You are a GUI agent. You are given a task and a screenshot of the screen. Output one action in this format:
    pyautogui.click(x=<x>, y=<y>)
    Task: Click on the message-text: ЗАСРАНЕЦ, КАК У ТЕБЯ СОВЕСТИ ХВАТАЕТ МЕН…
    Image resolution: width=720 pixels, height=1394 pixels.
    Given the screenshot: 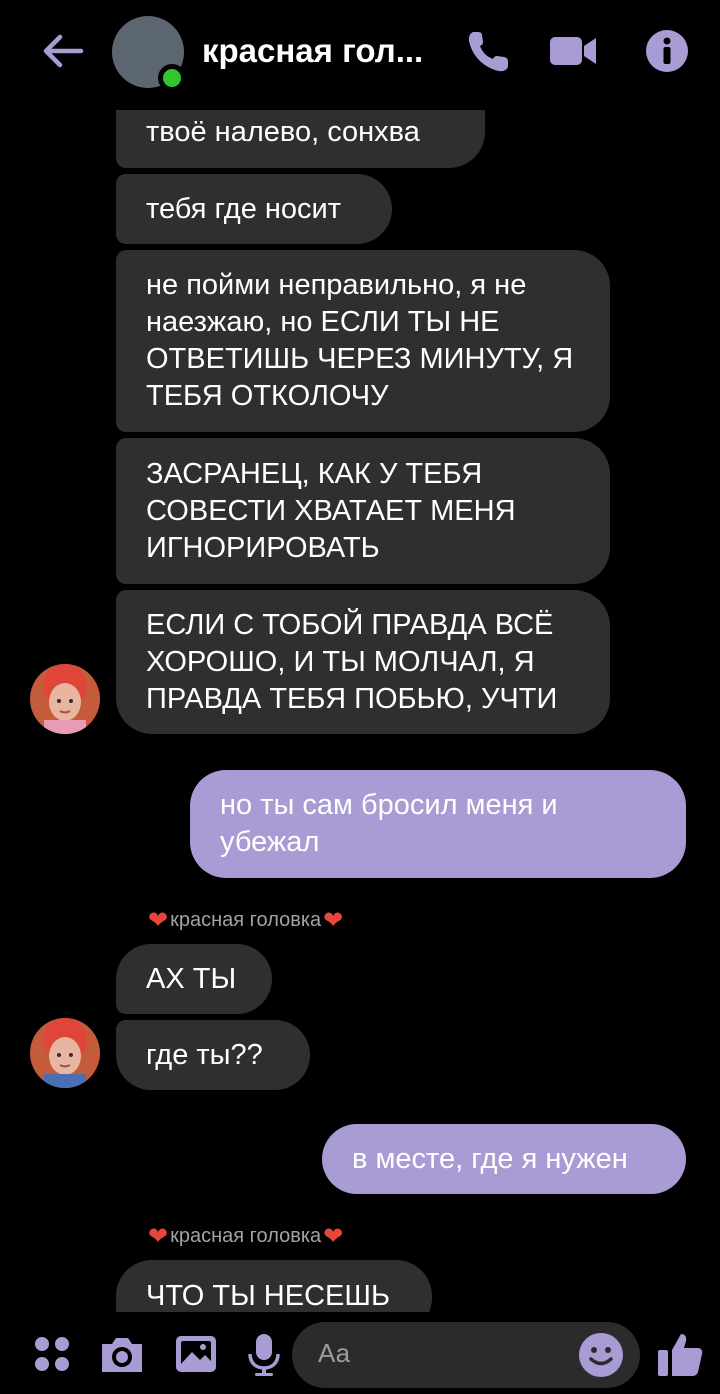 What is the action you would take?
    pyautogui.click(x=331, y=510)
    